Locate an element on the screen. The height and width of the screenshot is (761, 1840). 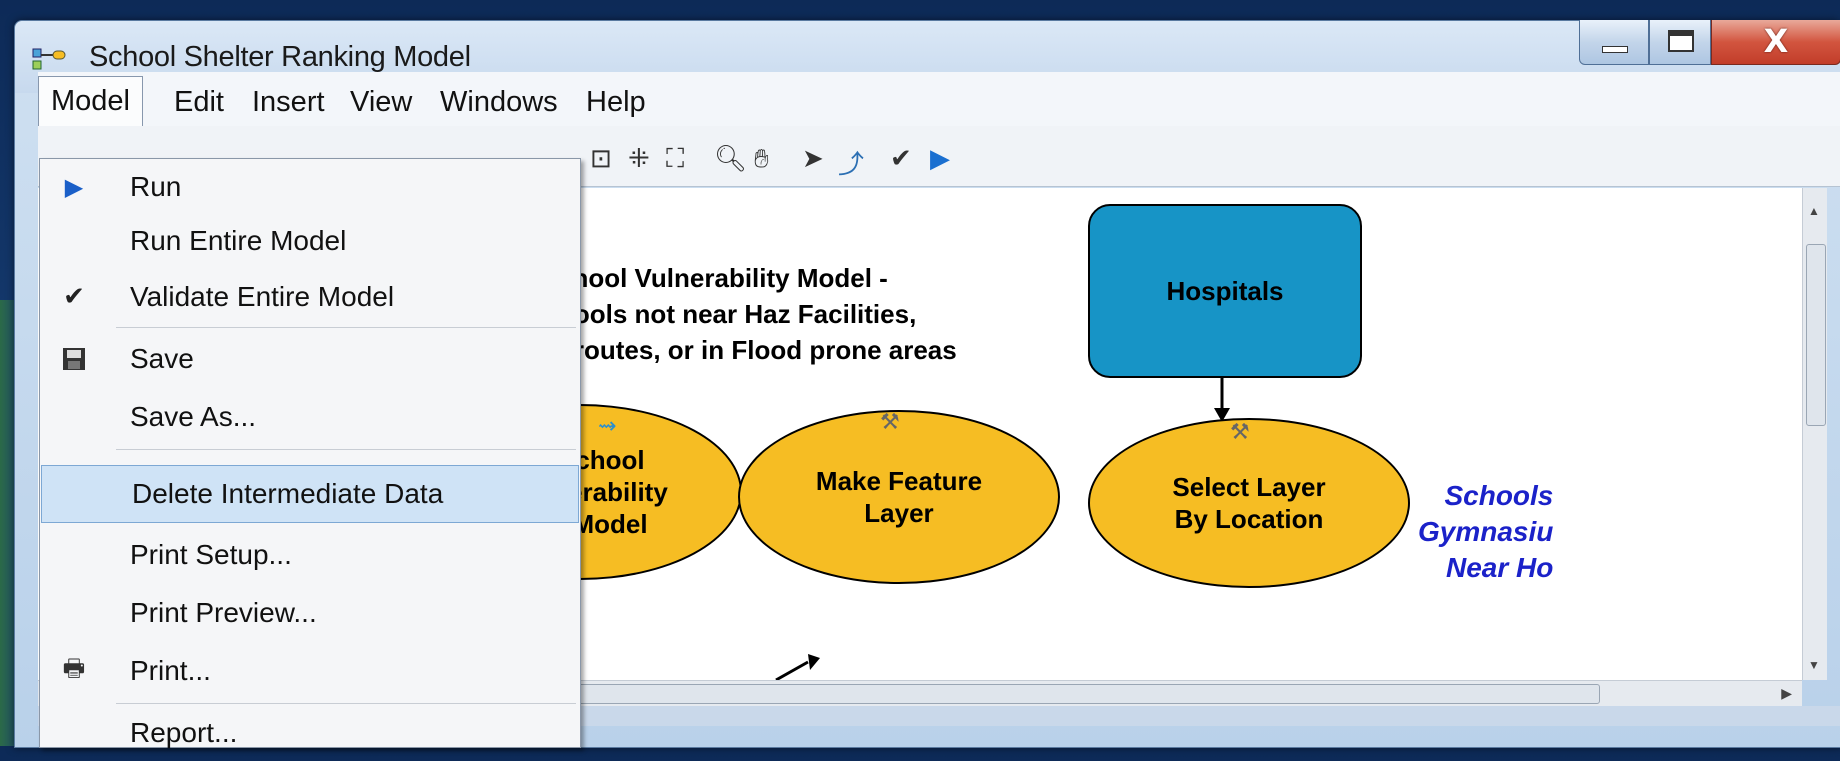
pan-icon: ✋︎ is located at coordinates (761, 159).